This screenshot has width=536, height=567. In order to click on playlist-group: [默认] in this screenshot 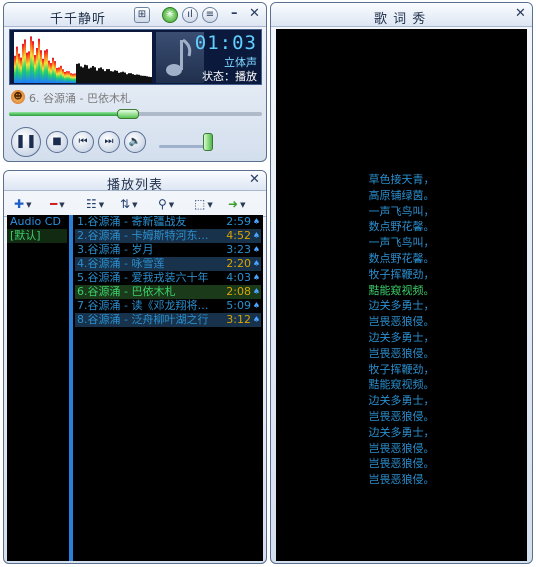, I will do `click(37, 236)`.